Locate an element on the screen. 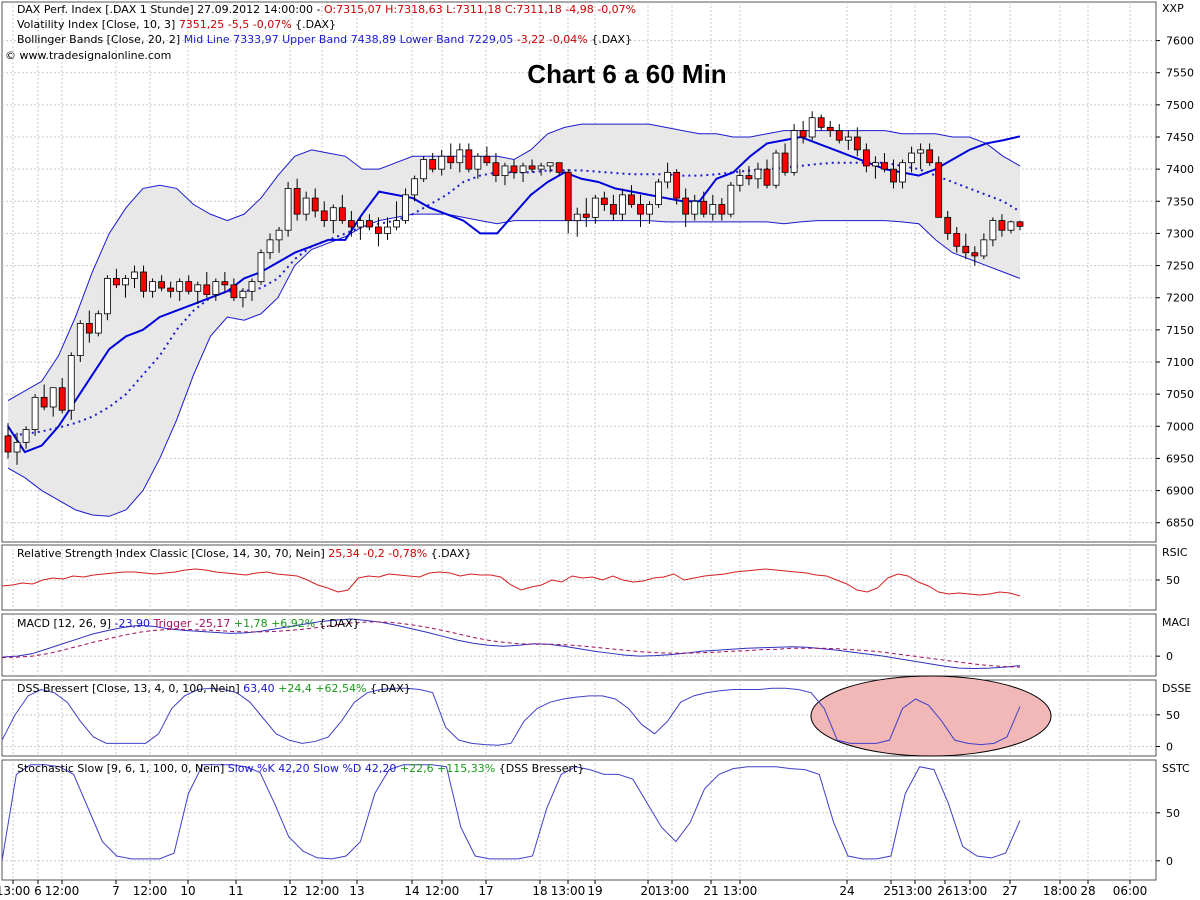 This screenshot has width=1200, height=900. dss-highlight-ellipse is located at coordinates (931, 716).